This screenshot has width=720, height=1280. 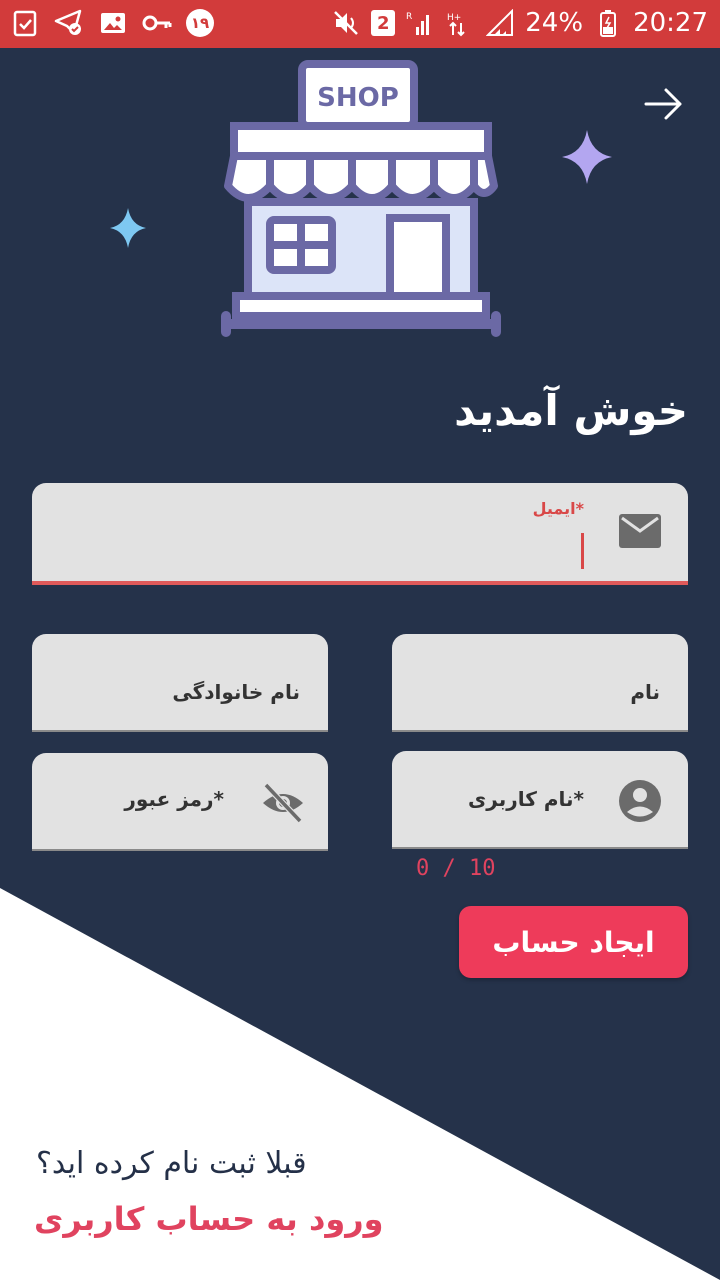 What do you see at coordinates (500, 23) in the screenshot?
I see `cell-signal-icon` at bounding box center [500, 23].